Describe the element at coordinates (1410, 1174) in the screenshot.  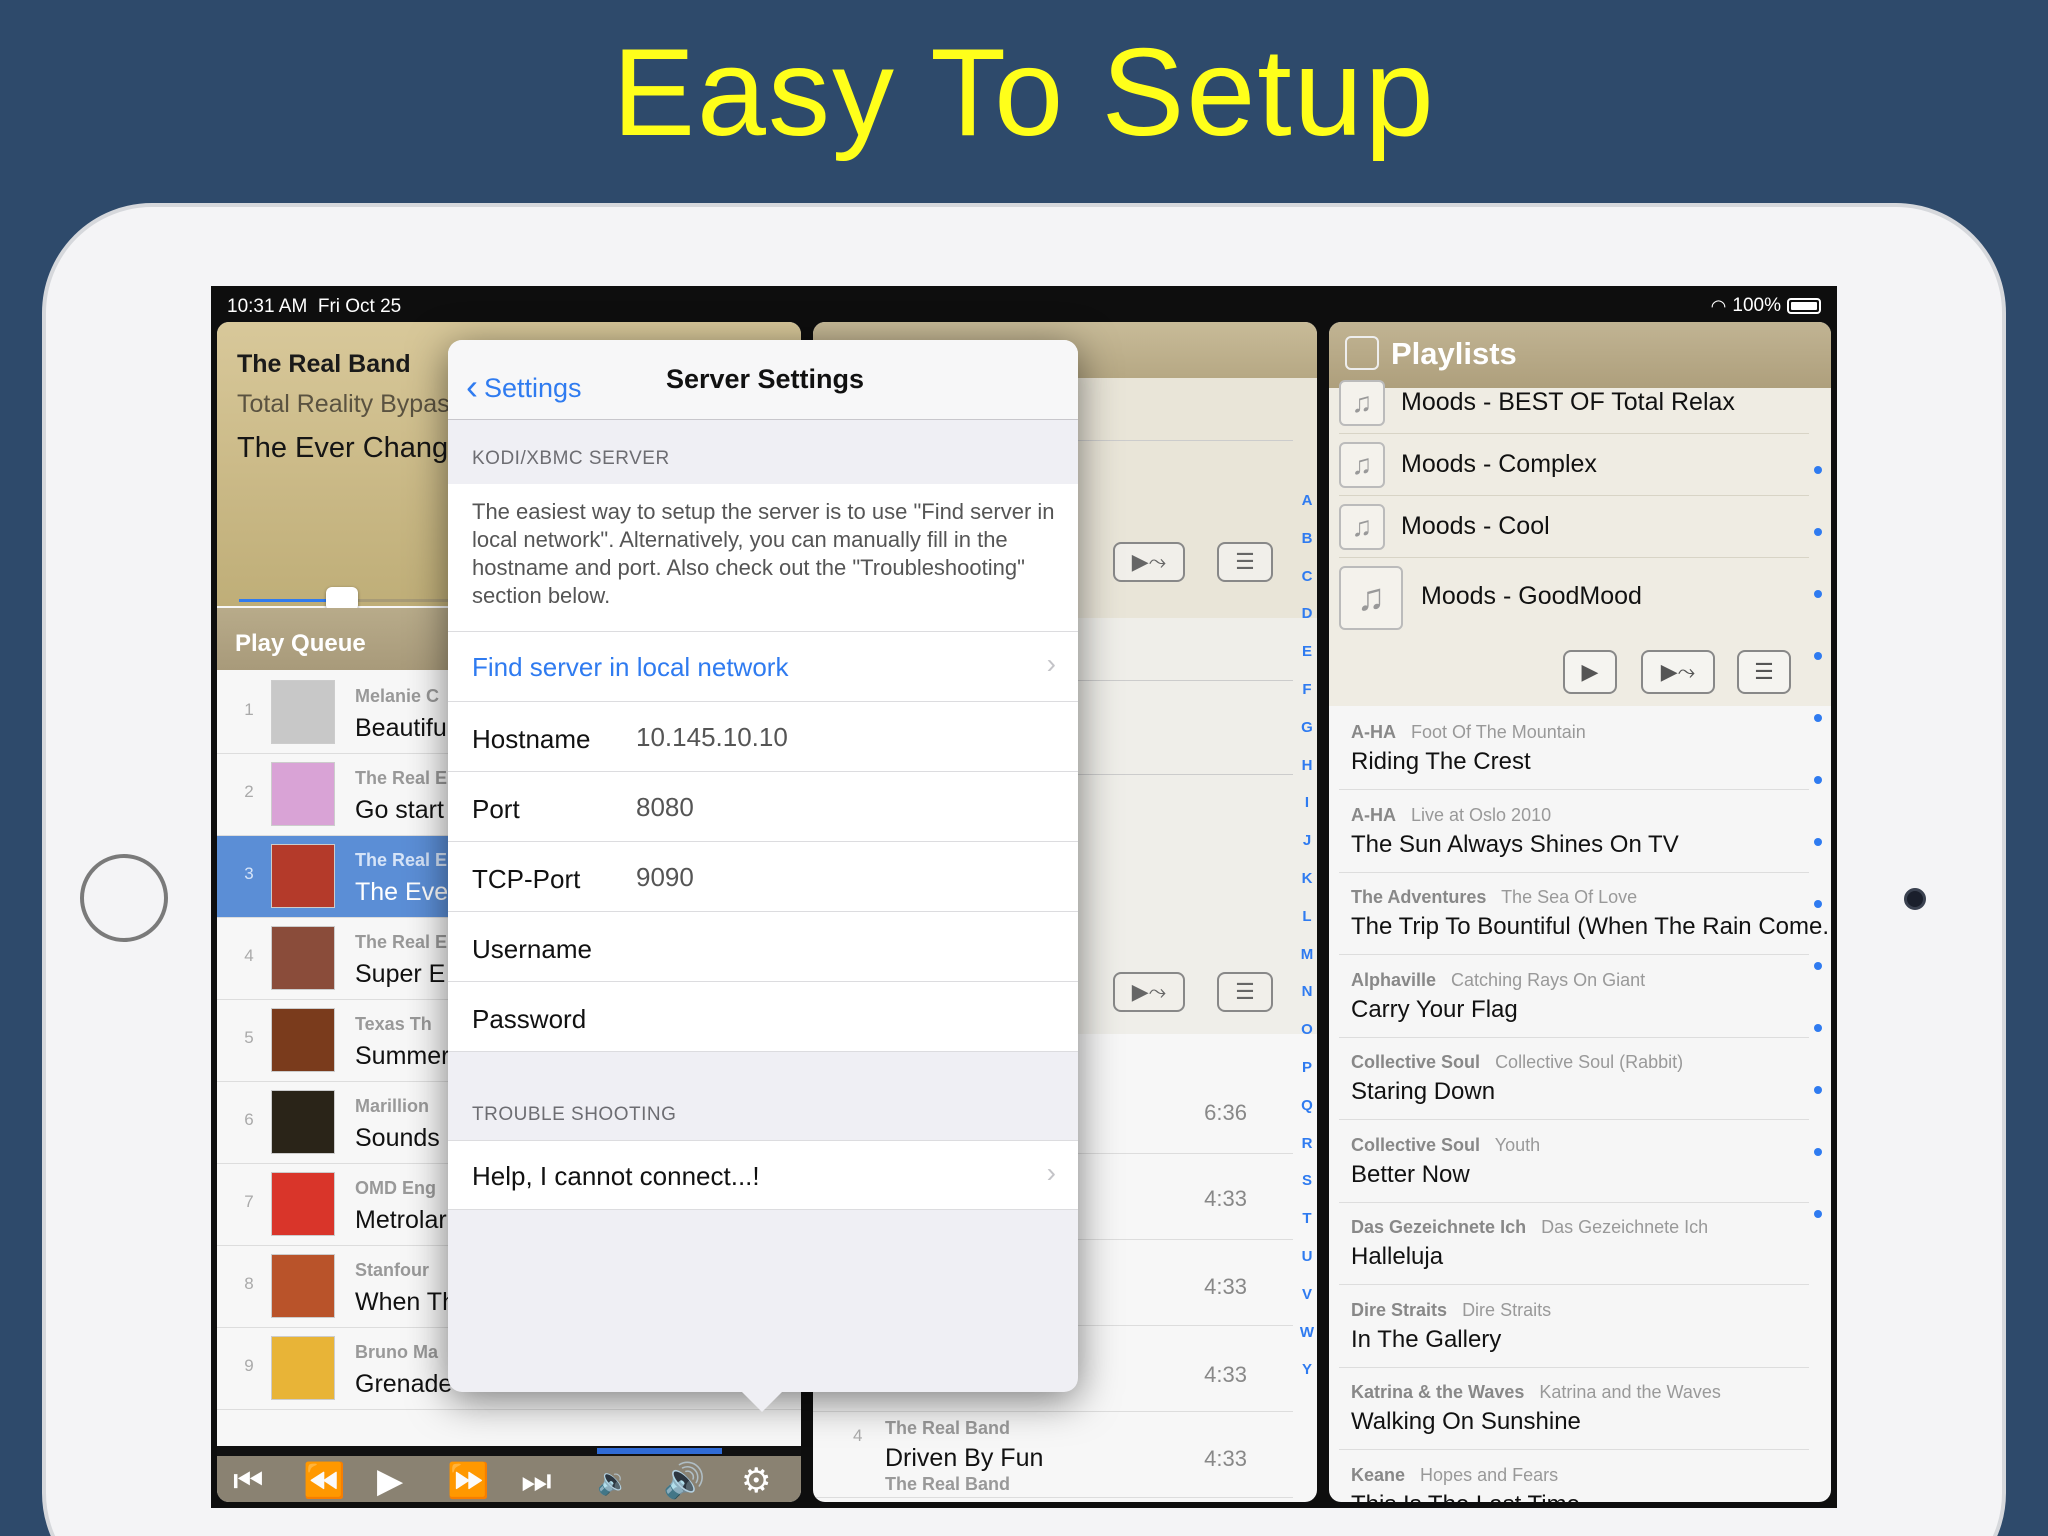
I see `track-title: Better Now` at that location.